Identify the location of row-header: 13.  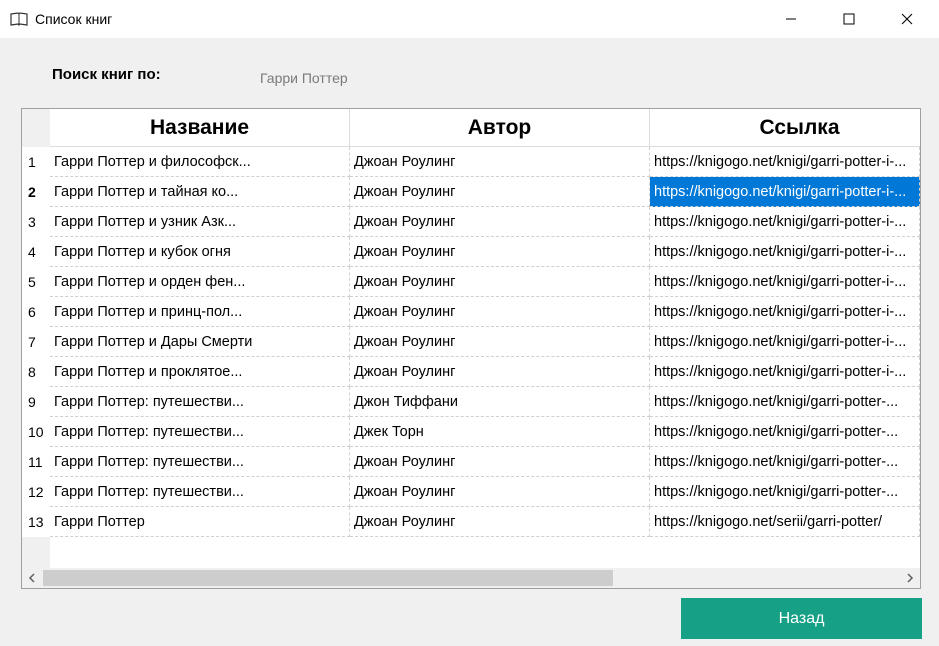
(36, 522).